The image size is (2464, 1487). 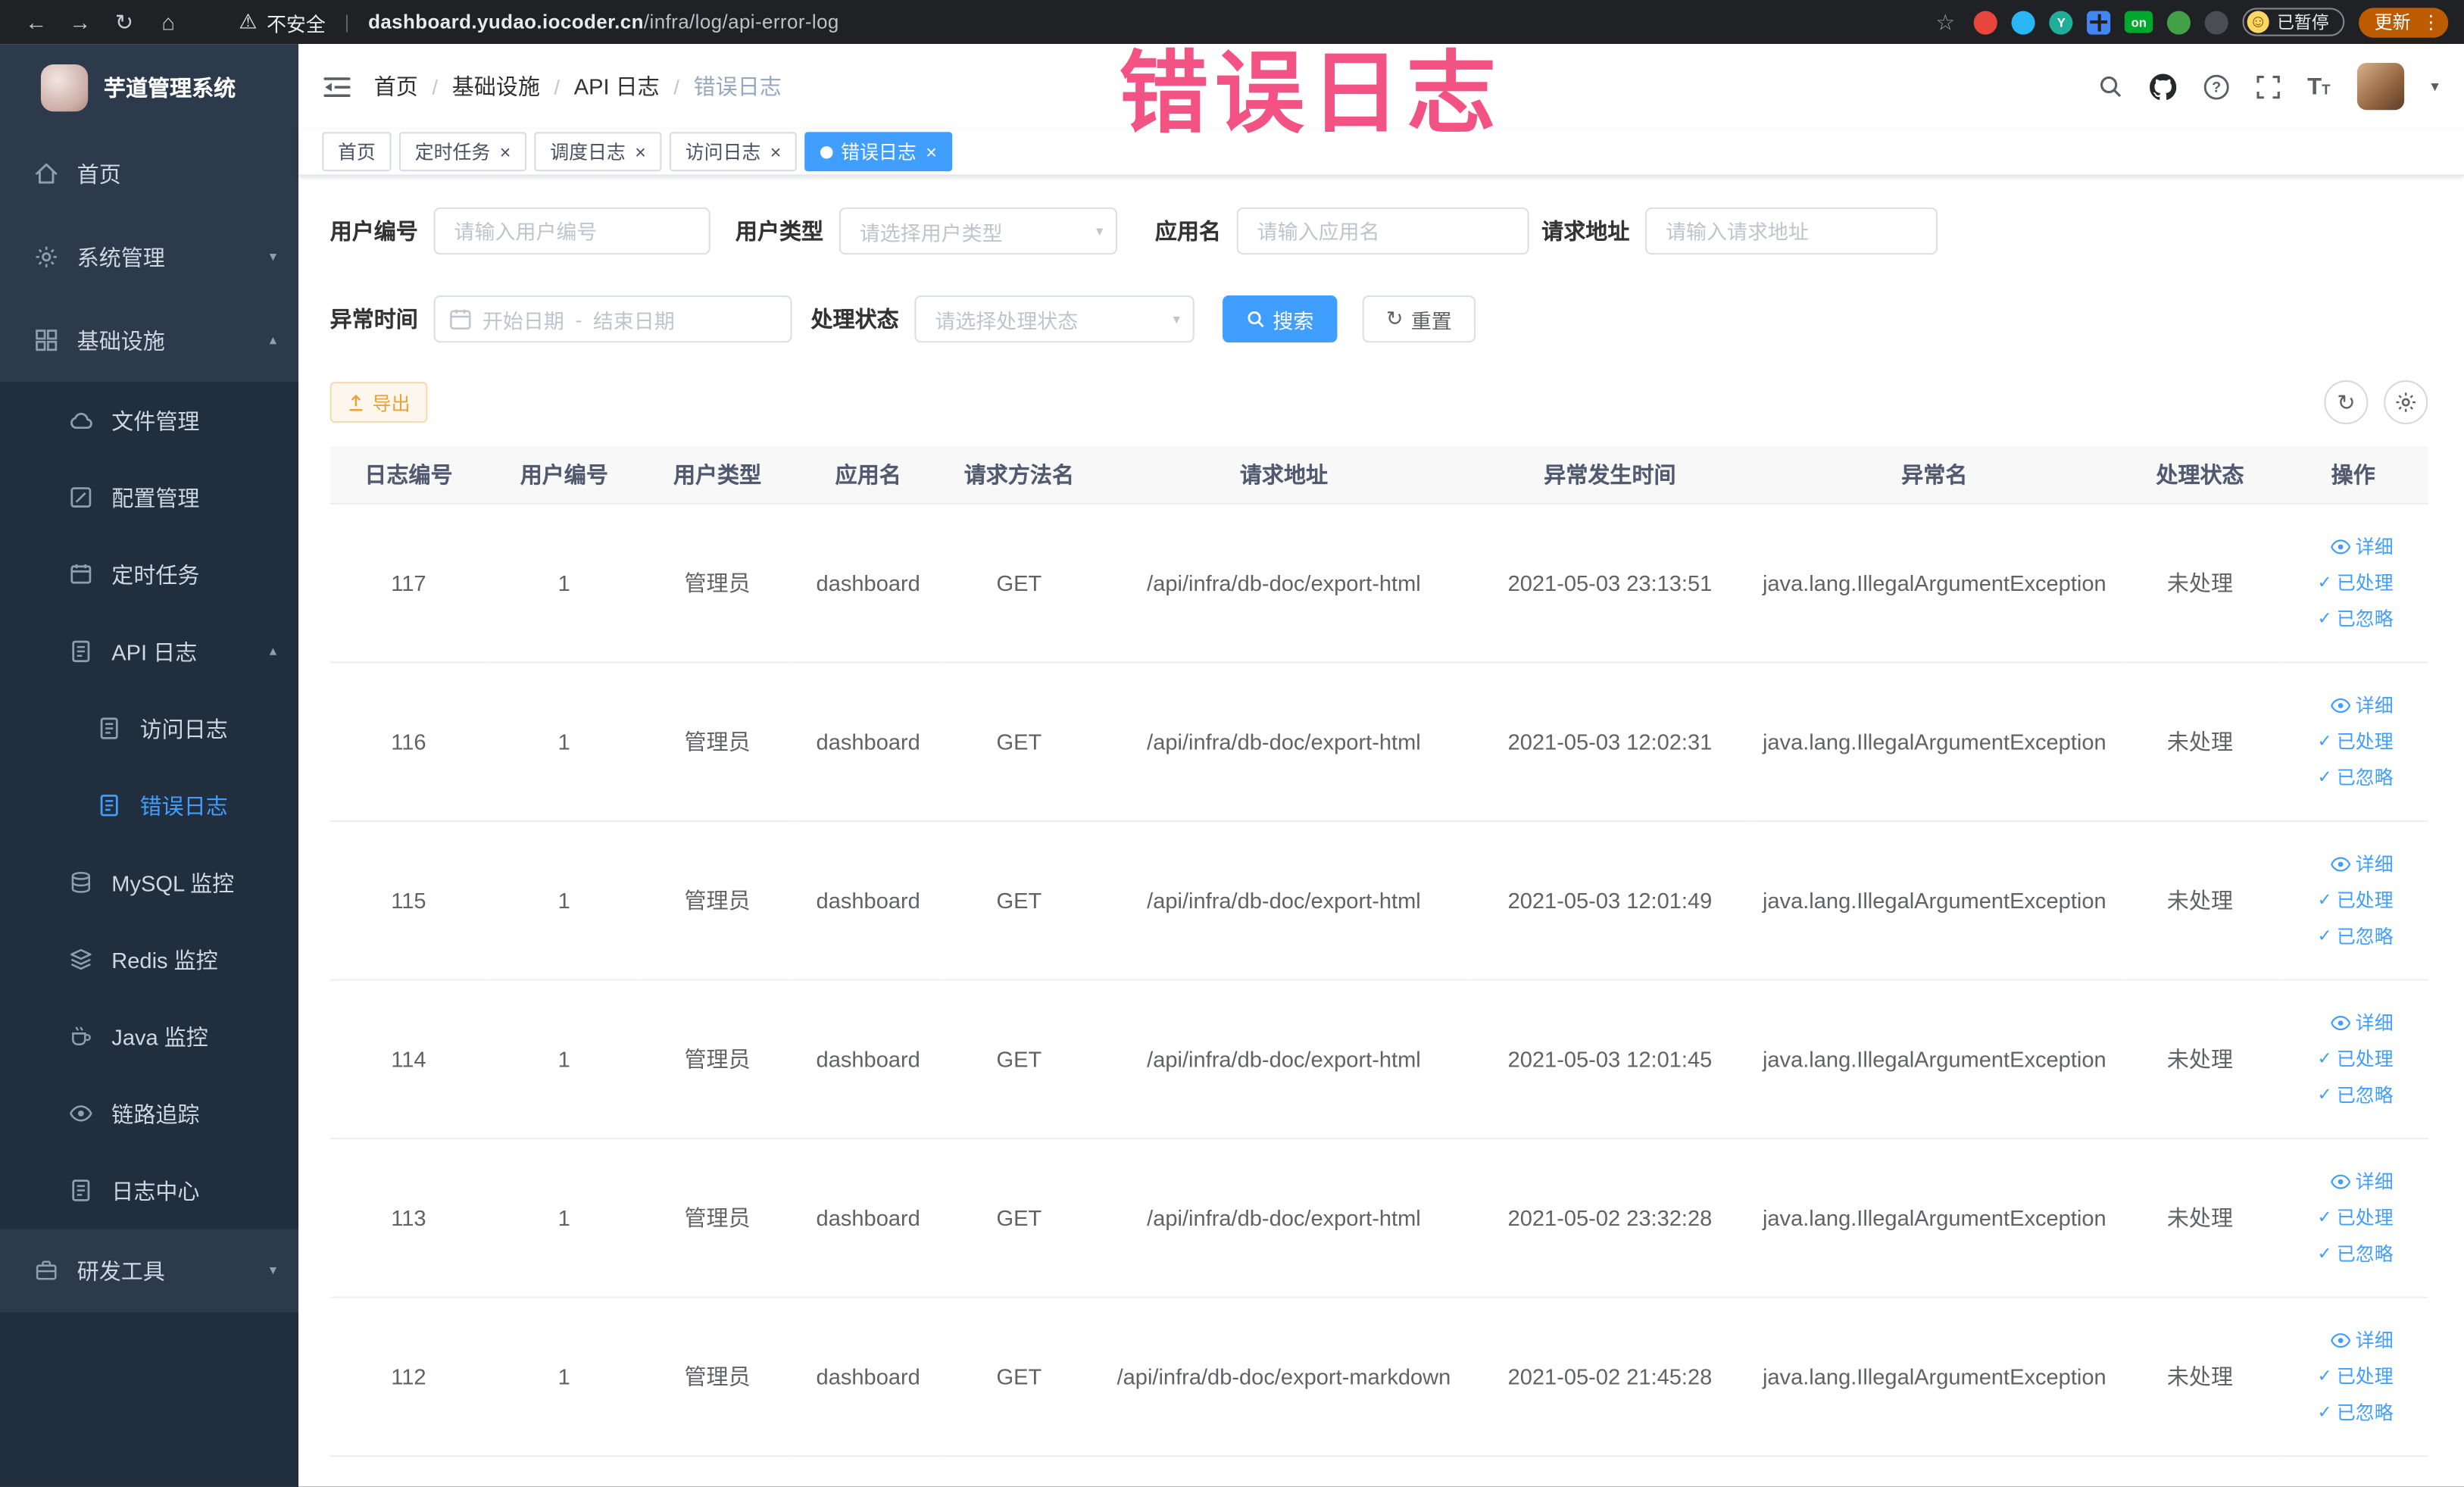 What do you see at coordinates (2434, 86) in the screenshot?
I see `avatar-caret-icon: ▾` at bounding box center [2434, 86].